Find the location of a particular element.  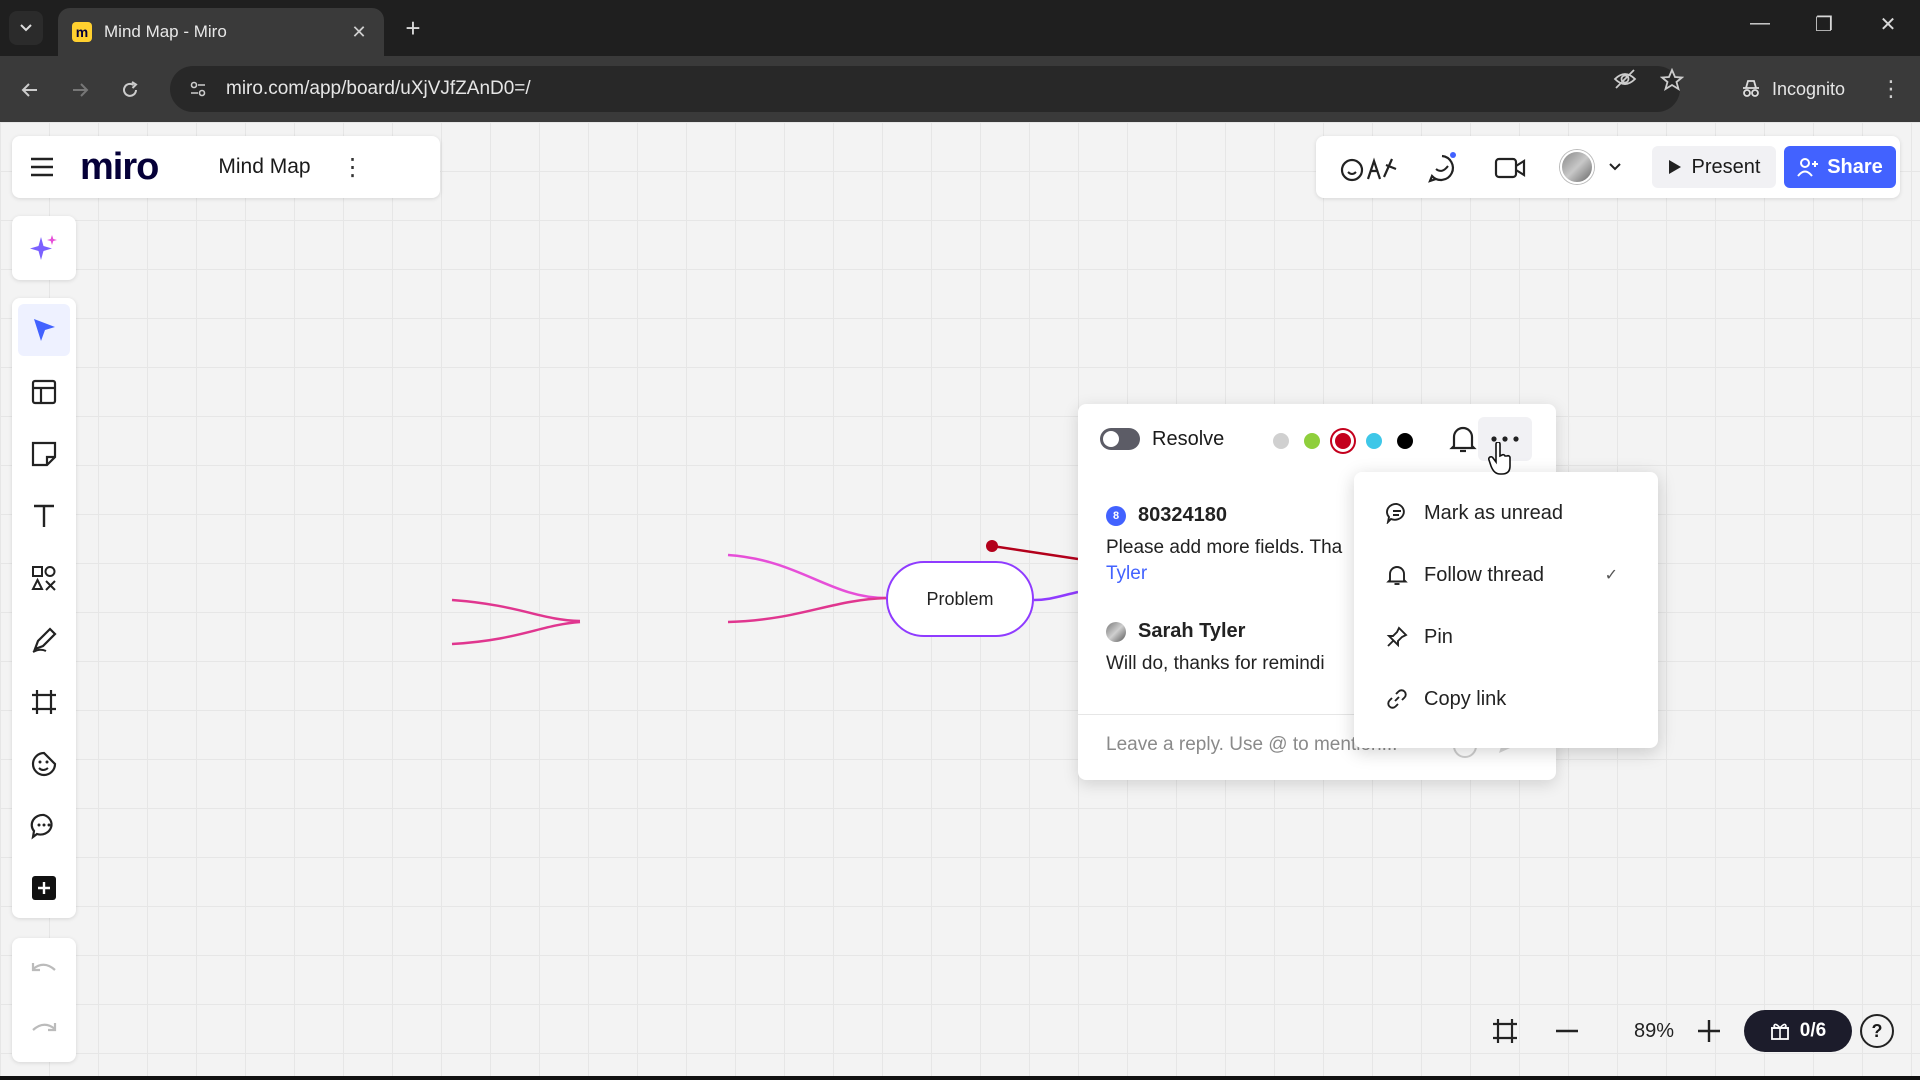

forward-button is located at coordinates (80, 90).